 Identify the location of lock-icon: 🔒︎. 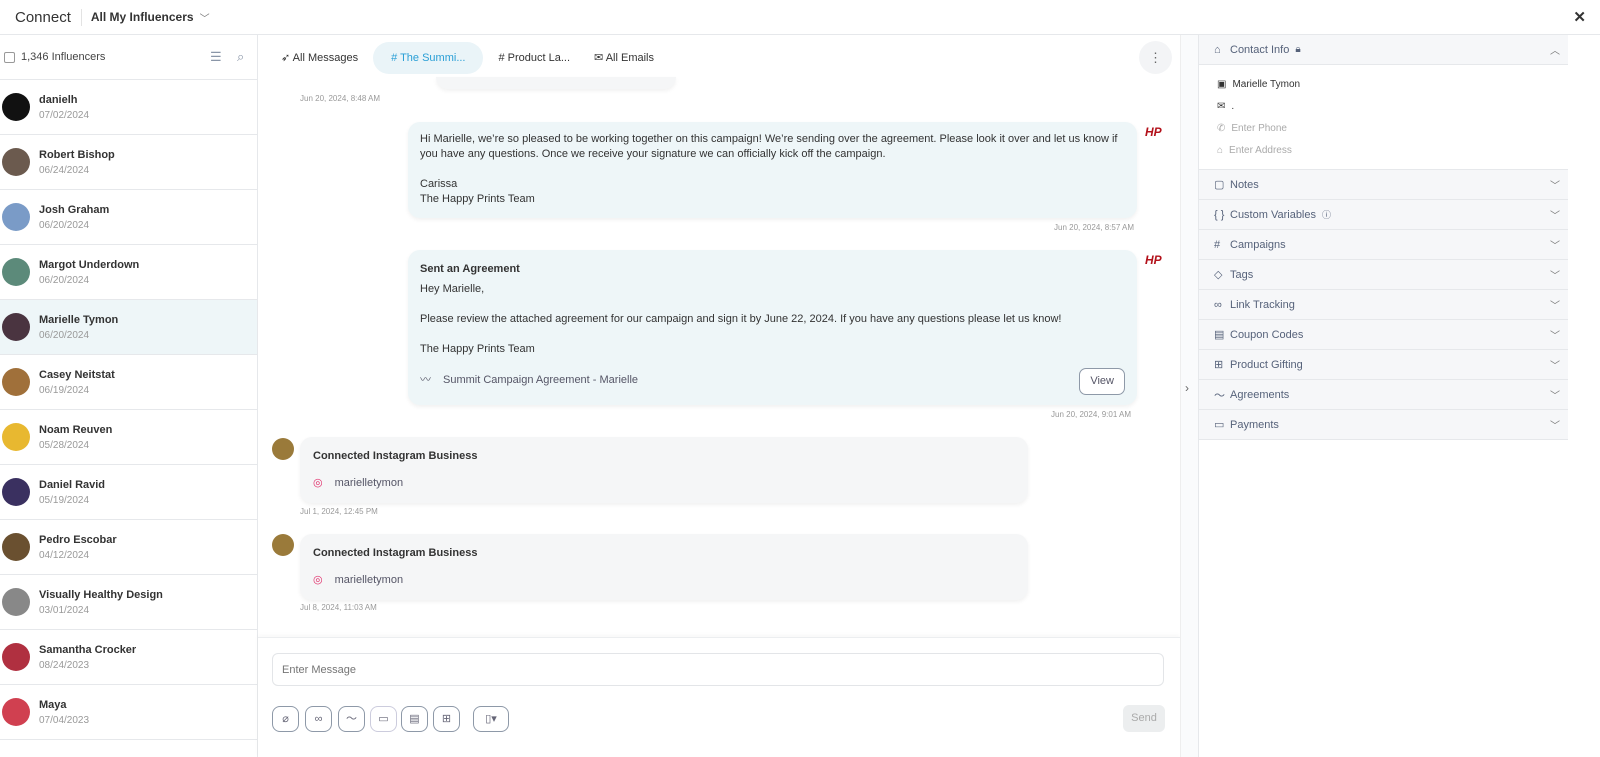
(1298, 49).